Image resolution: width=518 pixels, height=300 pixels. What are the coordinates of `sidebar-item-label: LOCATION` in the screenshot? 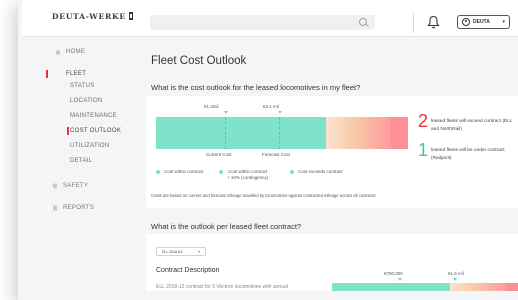 It's located at (86, 101).